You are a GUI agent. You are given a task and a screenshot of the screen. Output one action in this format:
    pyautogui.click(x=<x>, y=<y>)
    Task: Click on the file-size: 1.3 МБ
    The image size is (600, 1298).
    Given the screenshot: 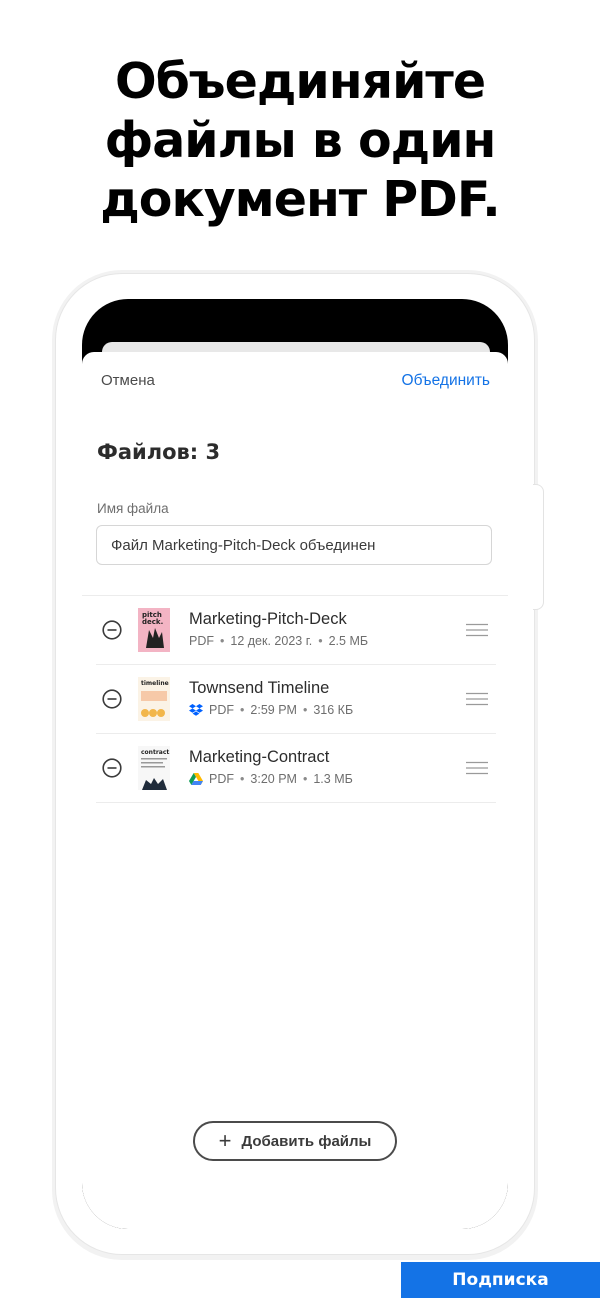 What is the action you would take?
    pyautogui.click(x=333, y=779)
    